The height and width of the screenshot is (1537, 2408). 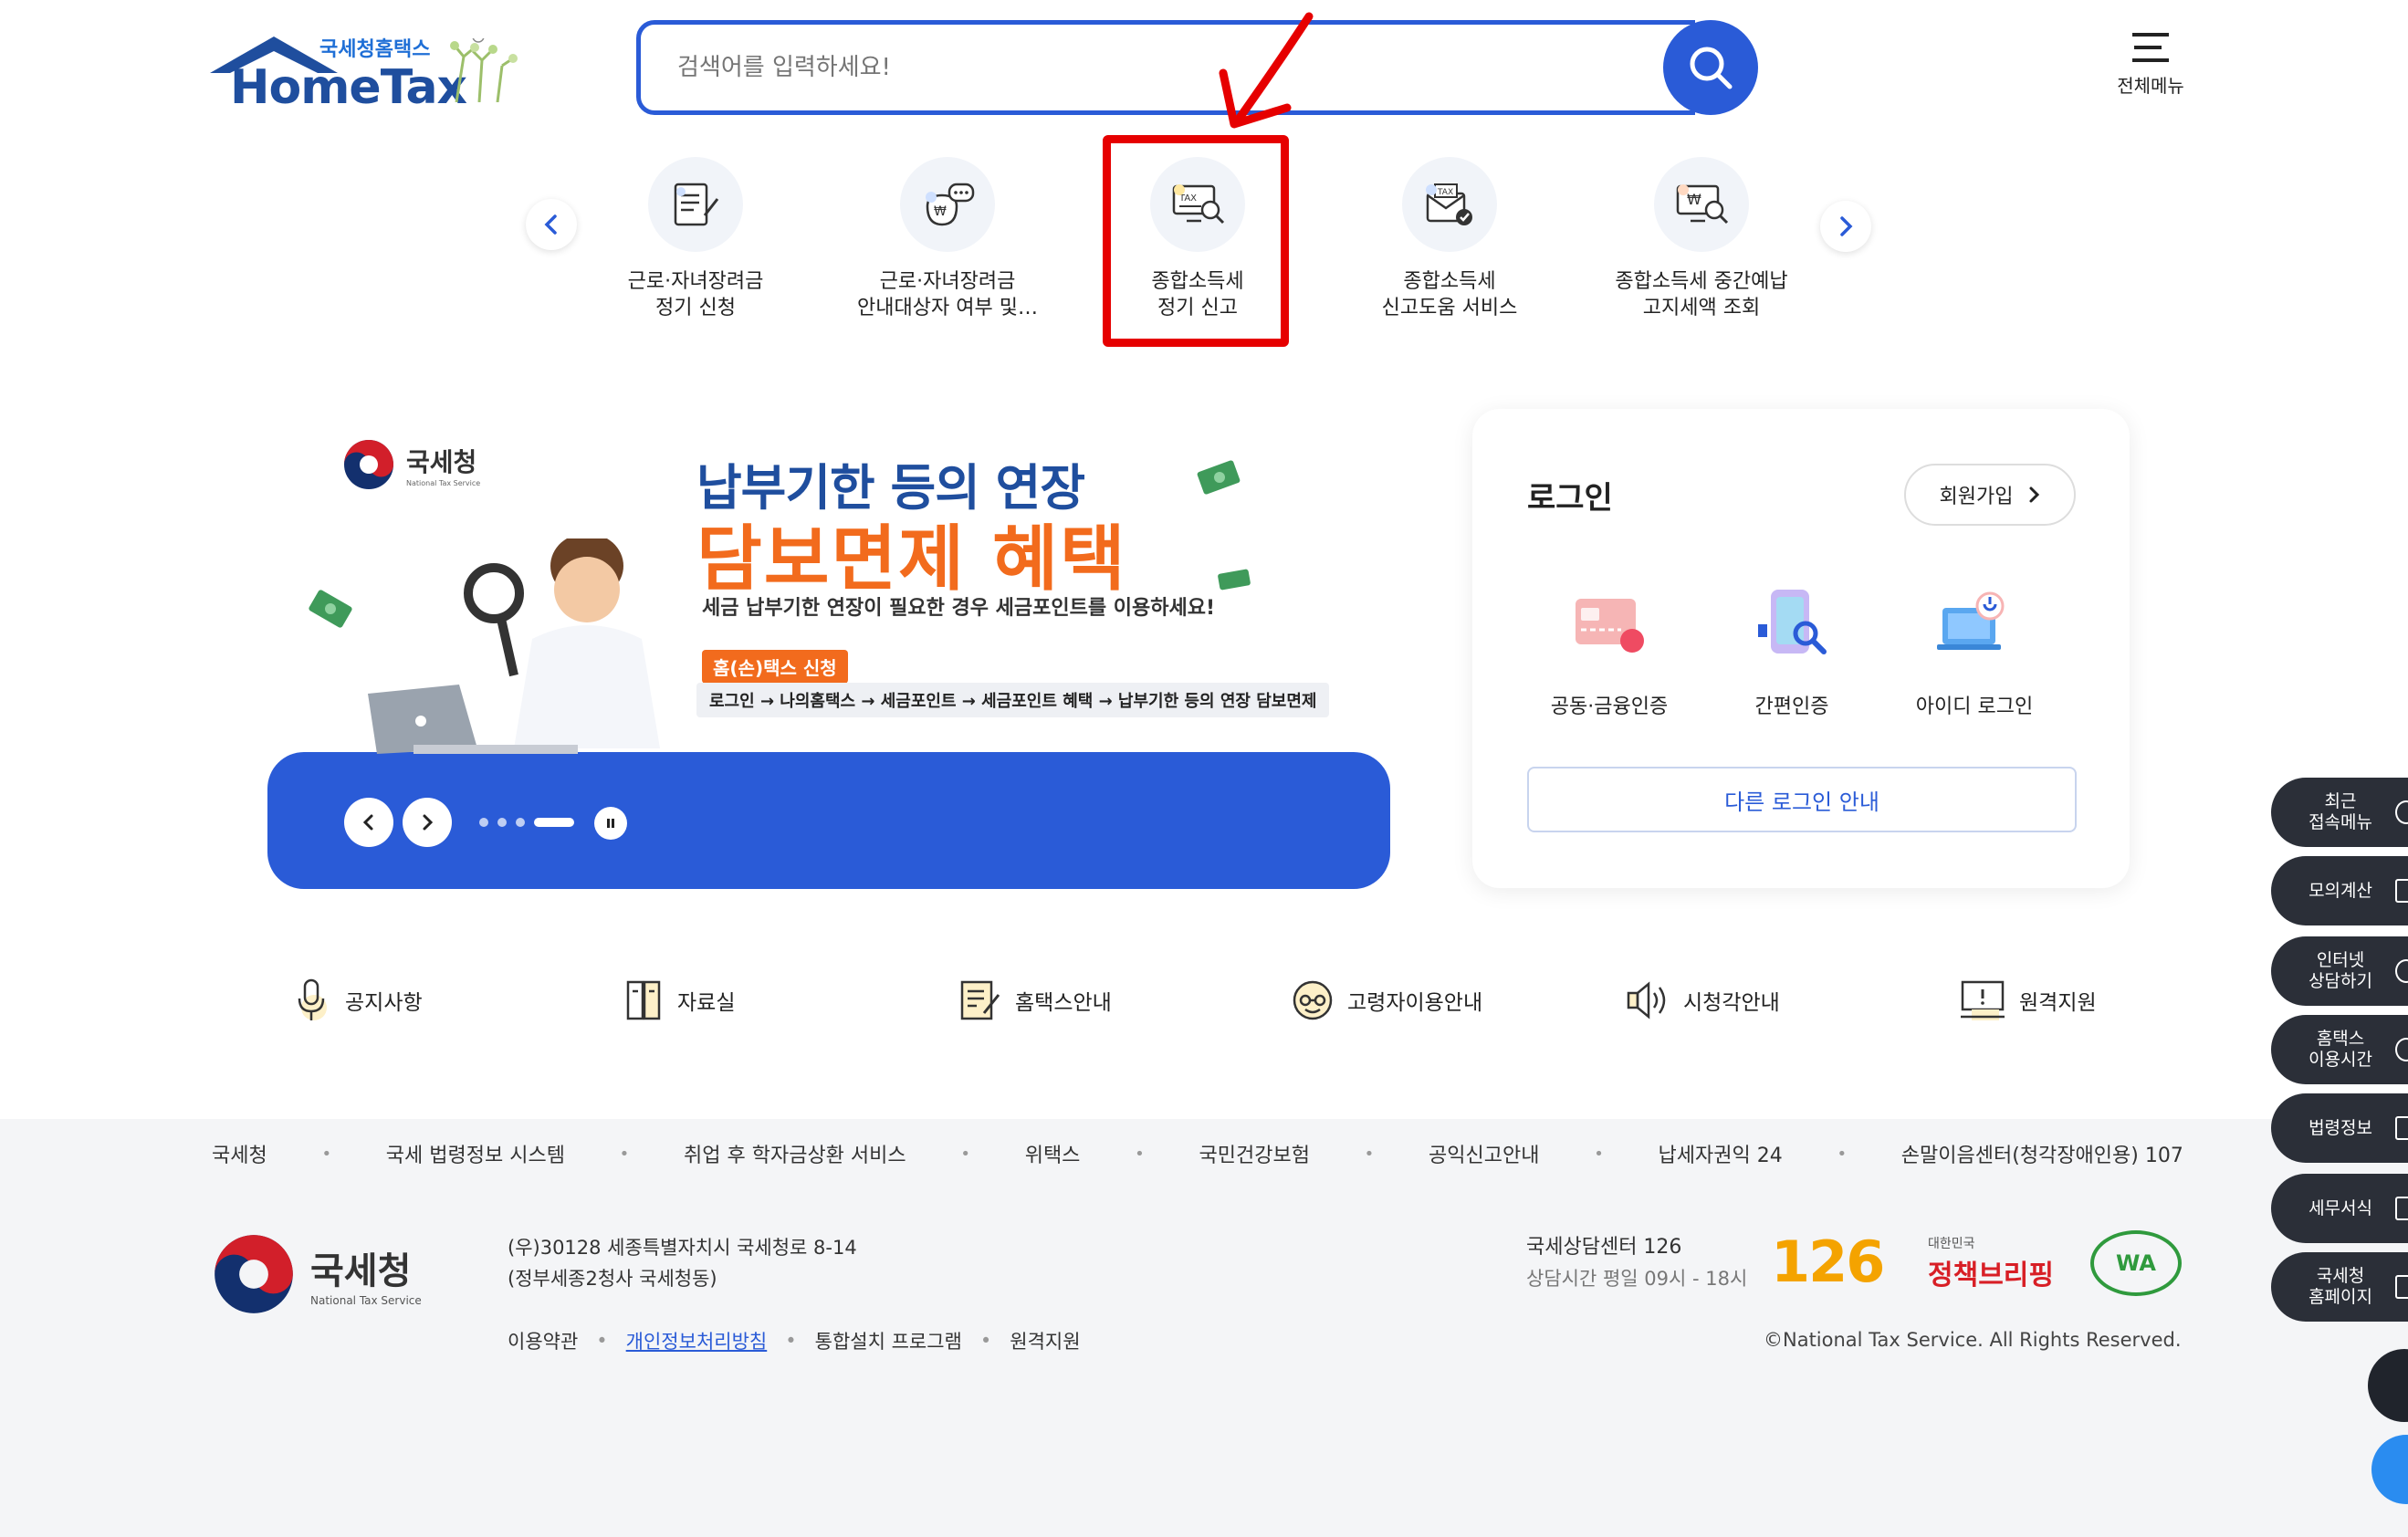 What do you see at coordinates (476, 1153) in the screenshot?
I see `footer-link: 국세 법령정보 시스템` at bounding box center [476, 1153].